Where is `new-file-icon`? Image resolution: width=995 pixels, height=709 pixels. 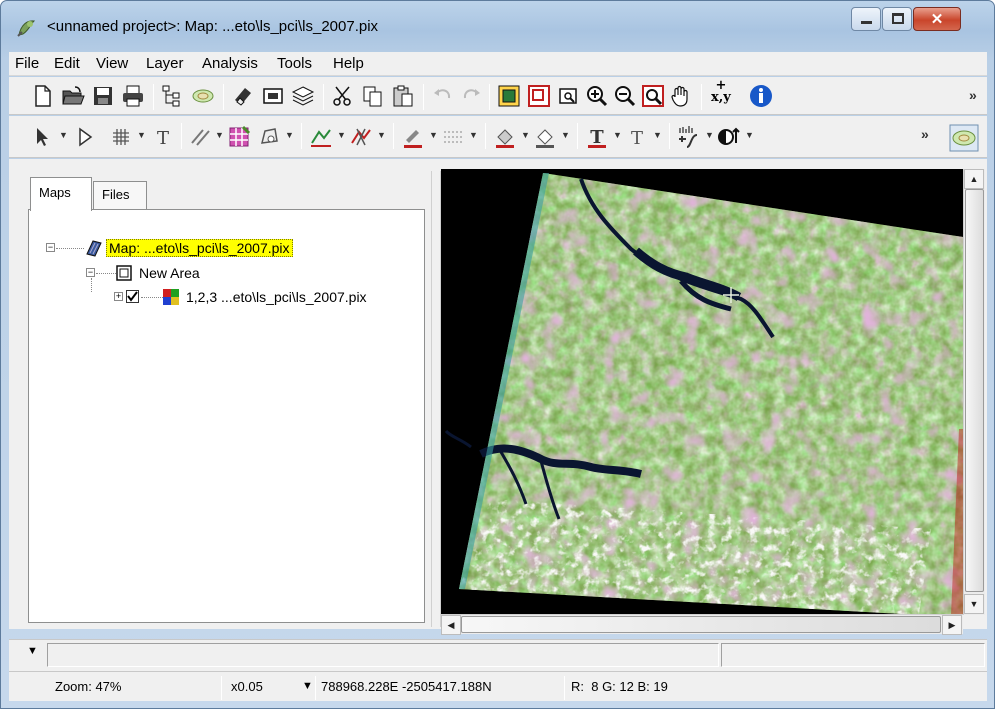 new-file-icon is located at coordinates (43, 96).